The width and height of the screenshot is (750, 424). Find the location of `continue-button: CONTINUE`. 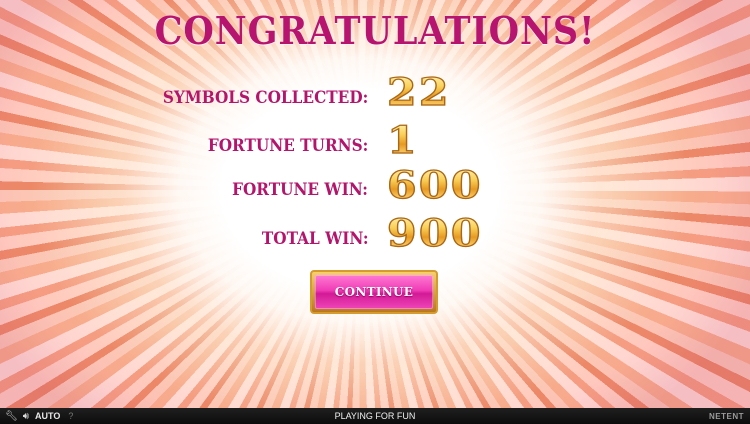

continue-button: CONTINUE is located at coordinates (374, 292).